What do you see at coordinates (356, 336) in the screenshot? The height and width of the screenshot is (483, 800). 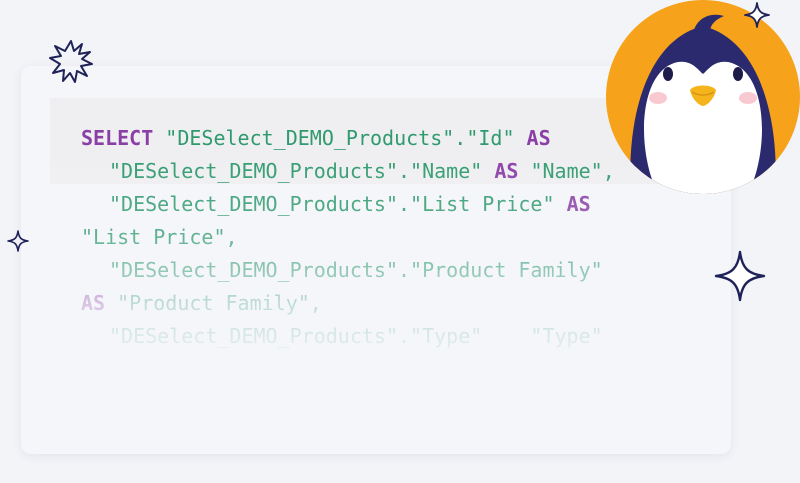 I see `code-string: "DESelect_DEMO_Products"."Type" "Type"` at bounding box center [356, 336].